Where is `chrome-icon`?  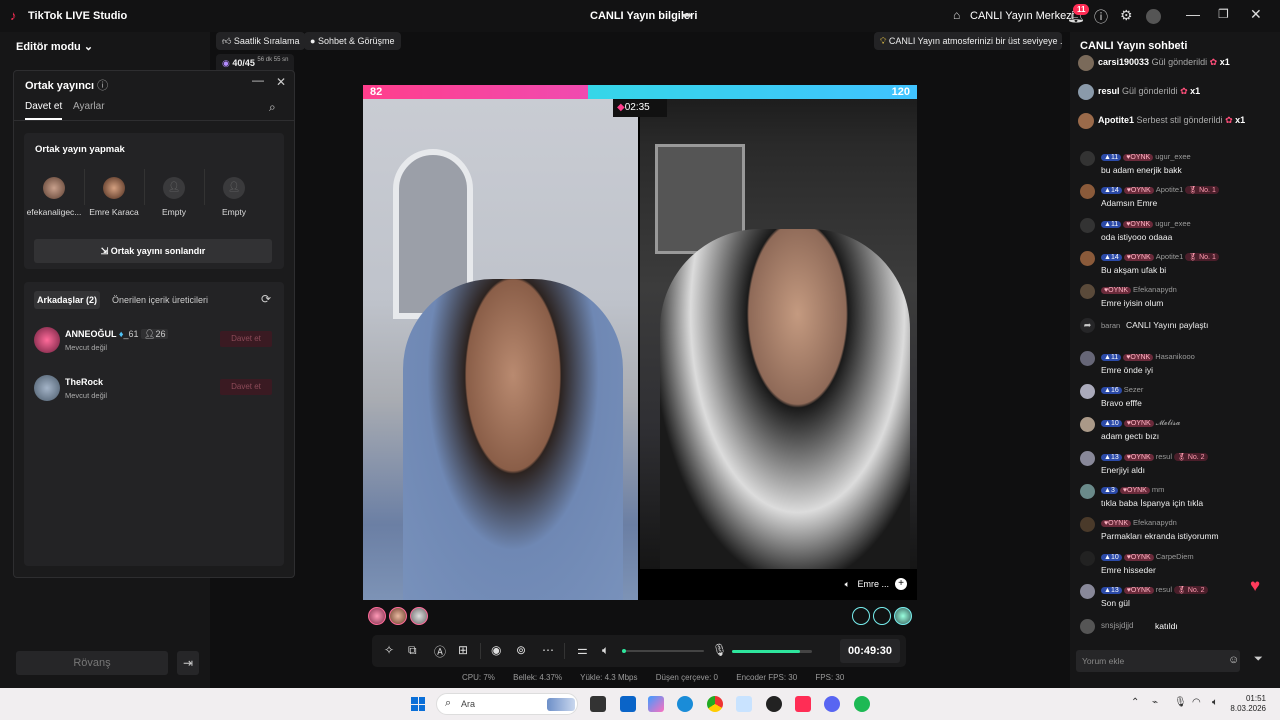 chrome-icon is located at coordinates (715, 704).